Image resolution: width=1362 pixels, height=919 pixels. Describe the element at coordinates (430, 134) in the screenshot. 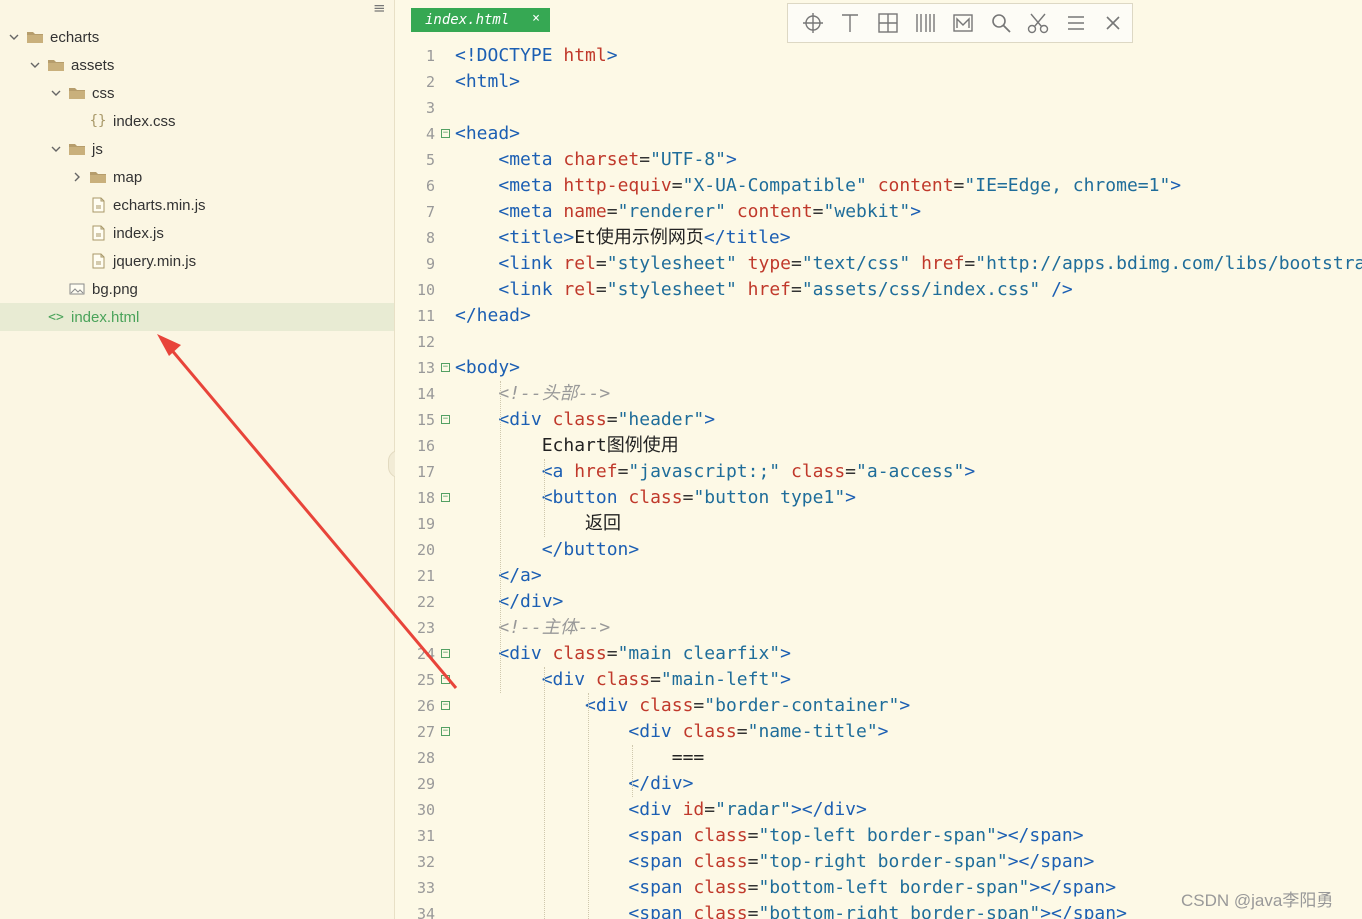

I see `line-number: 4` at that location.